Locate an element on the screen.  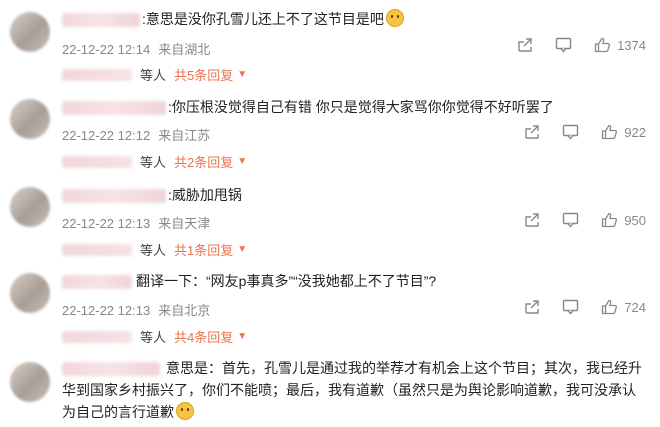
like-button: 724 is located at coordinates (623, 307).